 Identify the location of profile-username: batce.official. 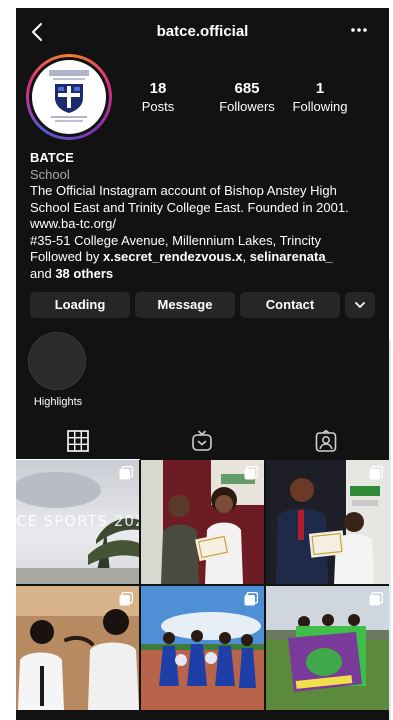
(202, 31).